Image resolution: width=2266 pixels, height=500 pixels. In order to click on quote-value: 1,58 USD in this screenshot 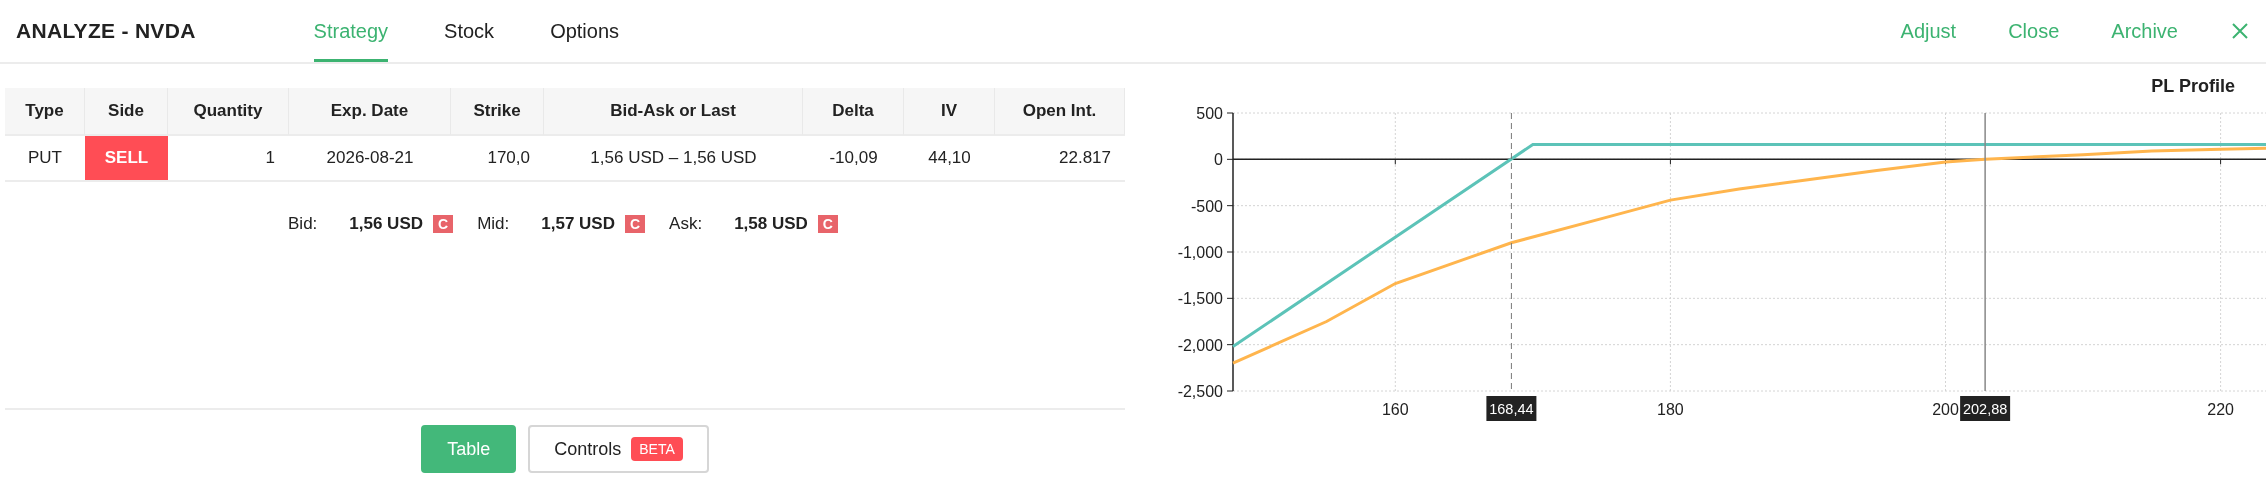, I will do `click(771, 224)`.